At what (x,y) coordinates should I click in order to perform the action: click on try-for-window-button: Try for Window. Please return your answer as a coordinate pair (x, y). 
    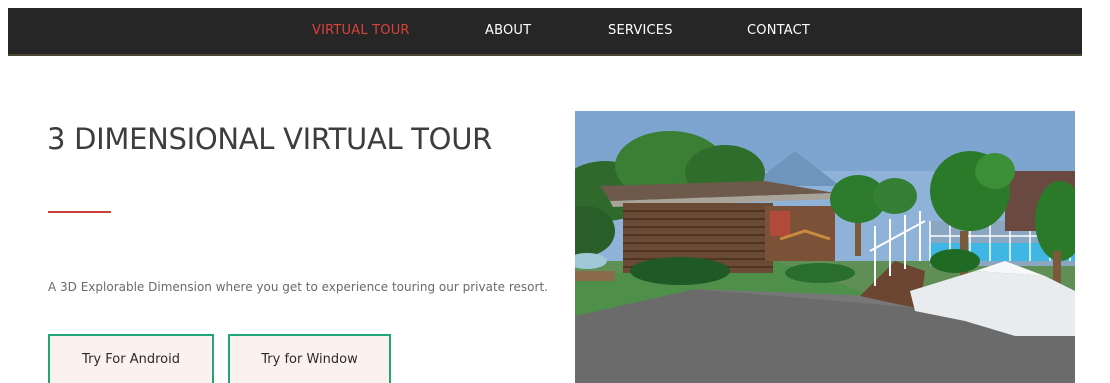
    Looking at the image, I should click on (309, 358).